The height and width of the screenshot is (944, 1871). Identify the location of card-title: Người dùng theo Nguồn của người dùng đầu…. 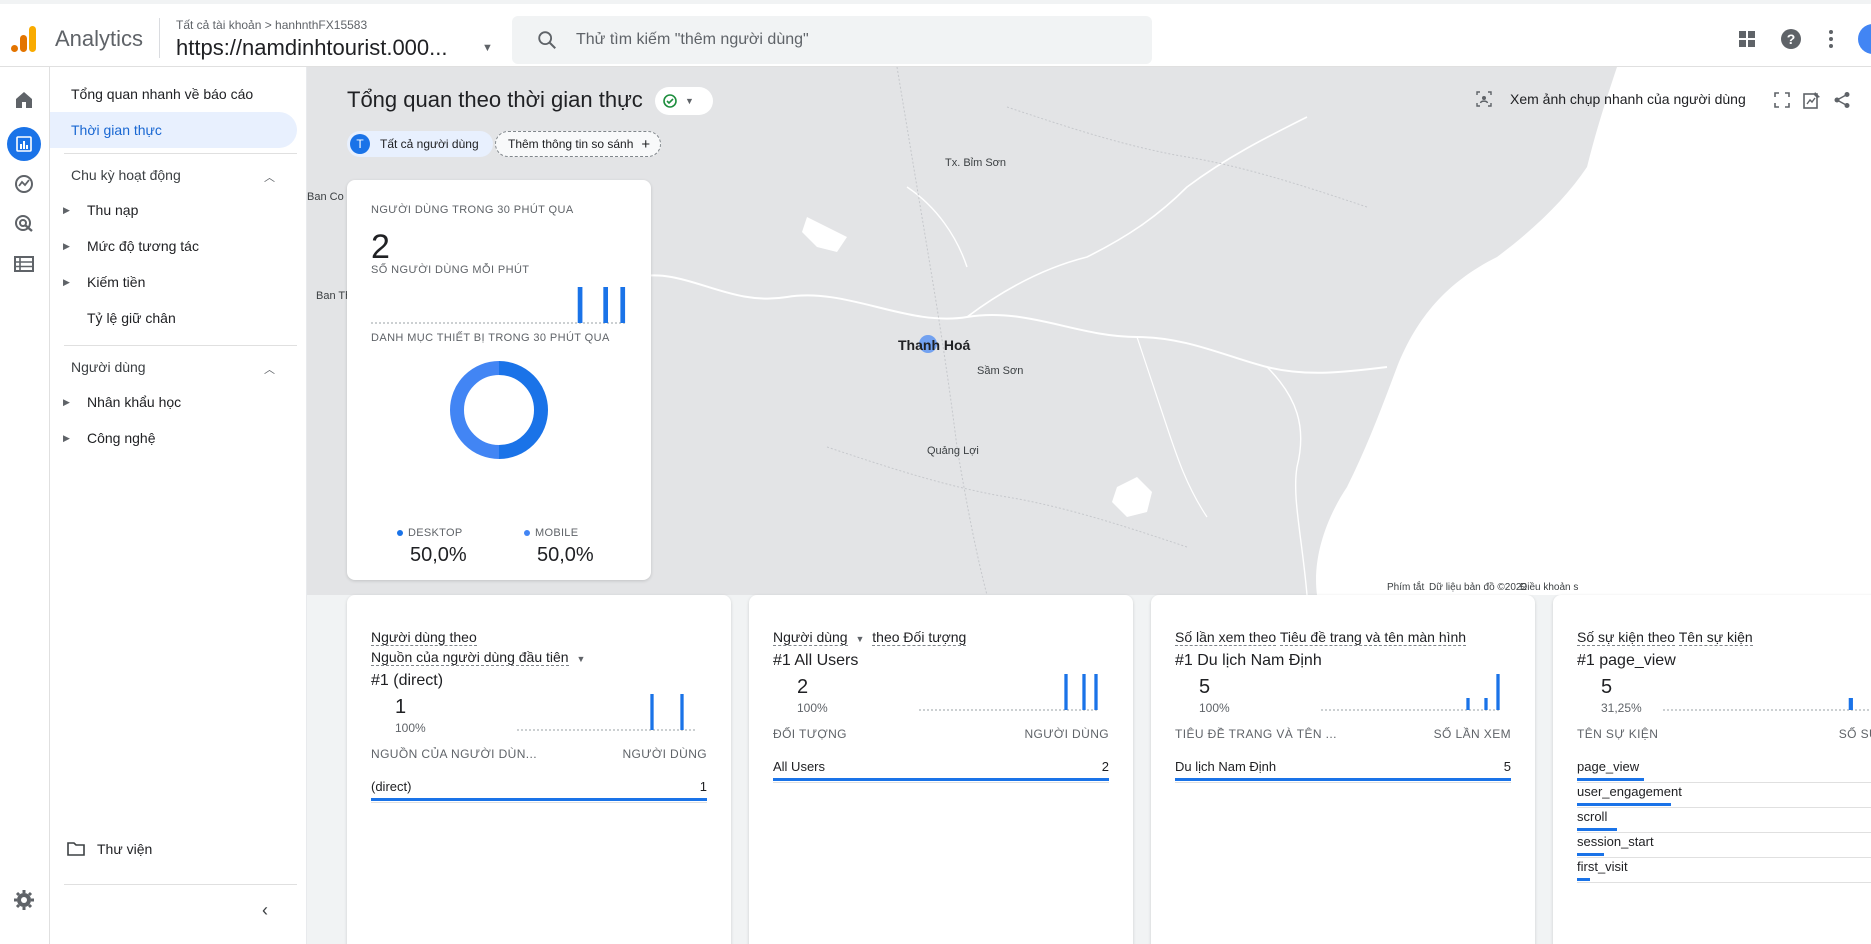
(478, 648).